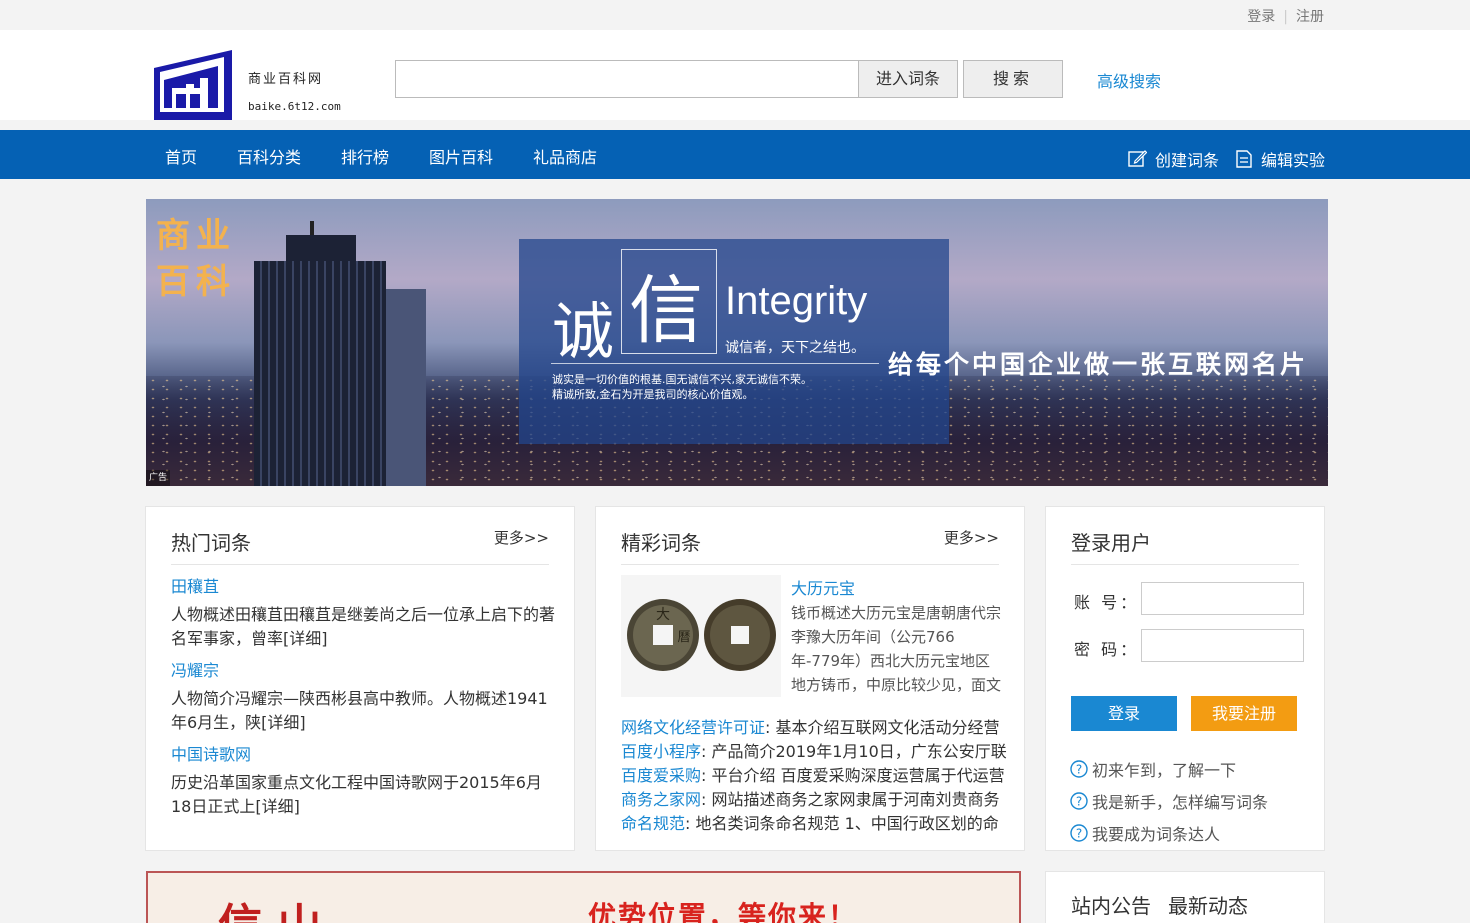 Image resolution: width=1470 pixels, height=923 pixels. I want to click on login-button: 登录, so click(1124, 713).